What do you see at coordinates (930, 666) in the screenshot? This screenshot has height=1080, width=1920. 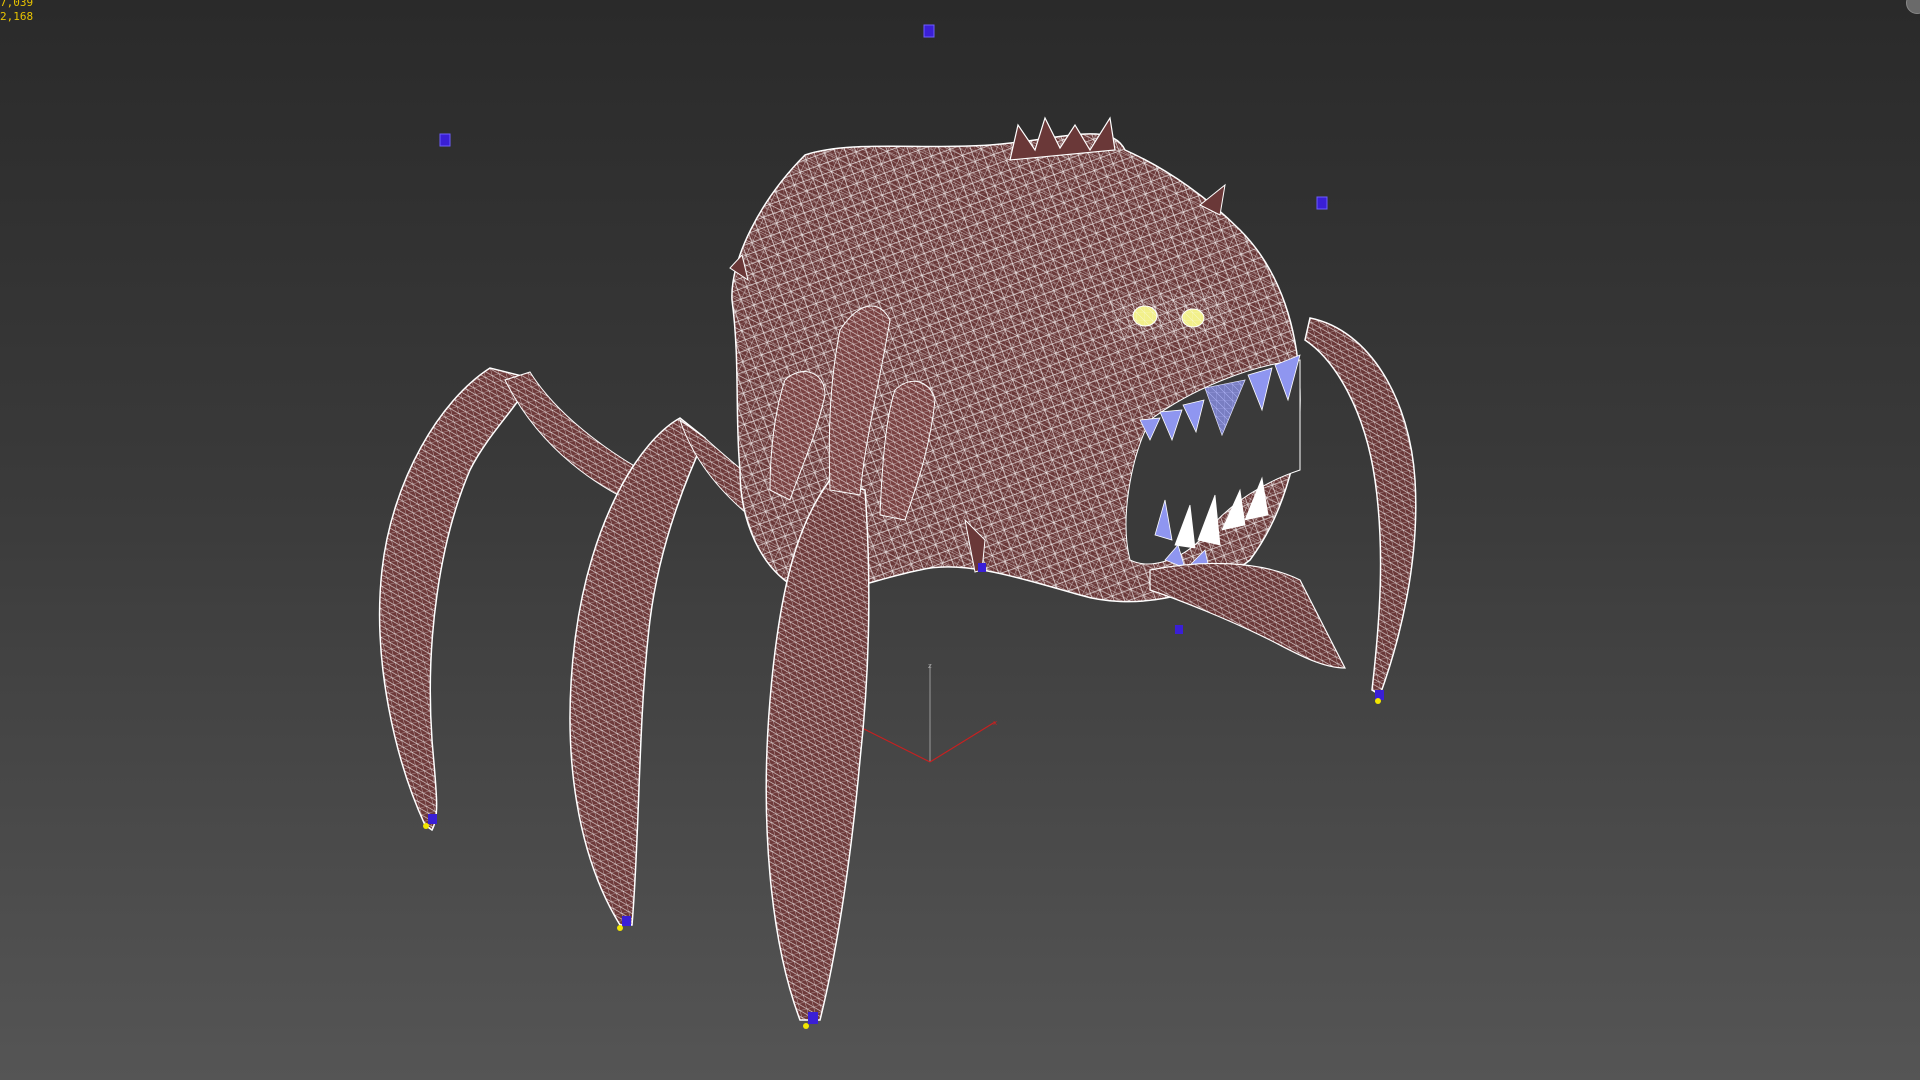 I see `gizmo-z-label: z` at bounding box center [930, 666].